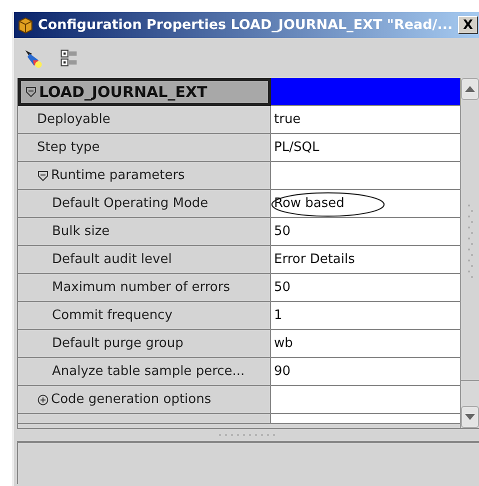 Image resolution: width=479 pixels, height=486 pixels. What do you see at coordinates (468, 25) in the screenshot?
I see `close-button: X` at bounding box center [468, 25].